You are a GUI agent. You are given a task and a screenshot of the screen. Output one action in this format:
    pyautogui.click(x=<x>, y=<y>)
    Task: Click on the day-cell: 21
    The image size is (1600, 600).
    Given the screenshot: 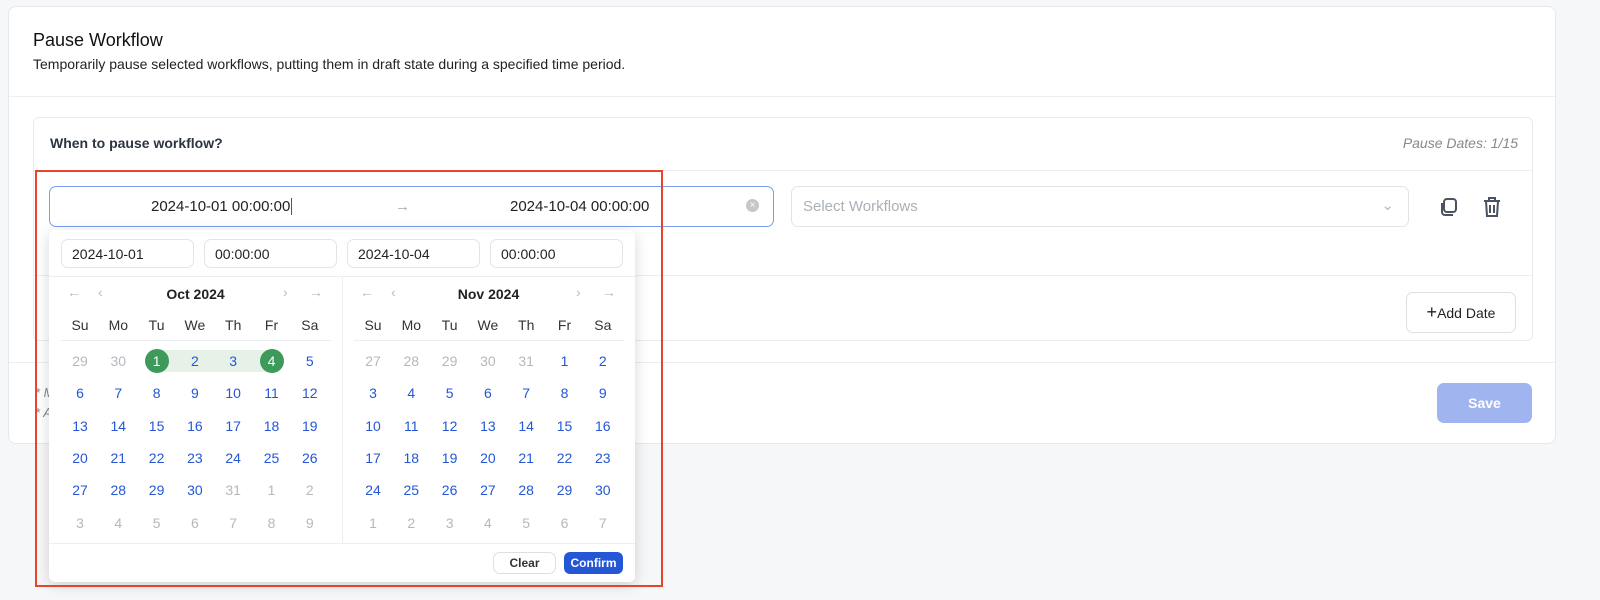 What is the action you would take?
    pyautogui.click(x=118, y=458)
    